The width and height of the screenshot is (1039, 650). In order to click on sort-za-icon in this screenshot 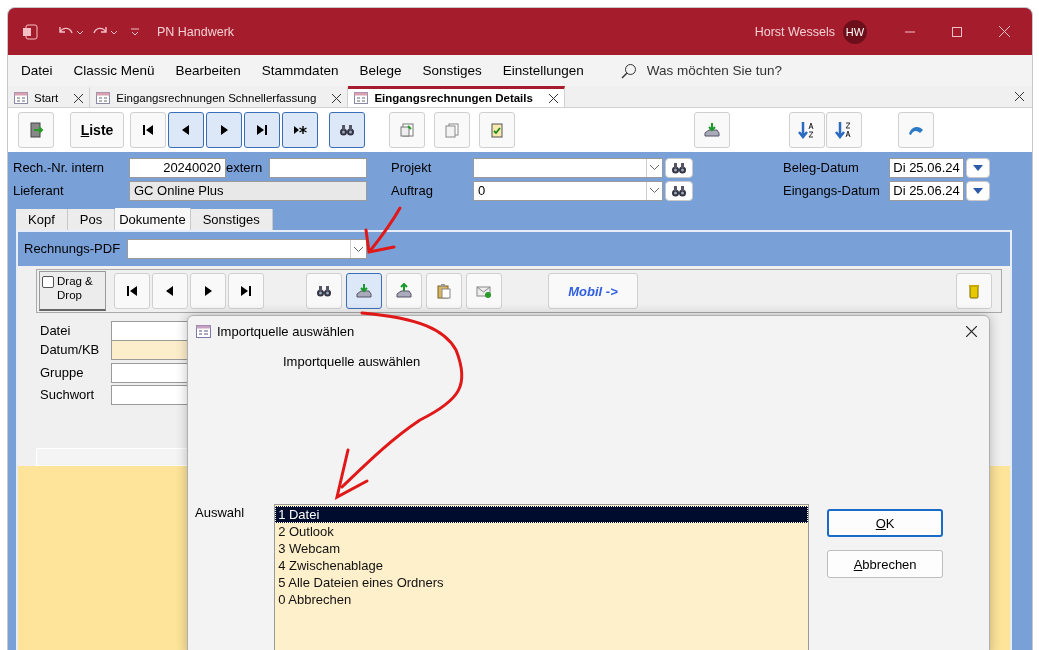, I will do `click(844, 130)`.